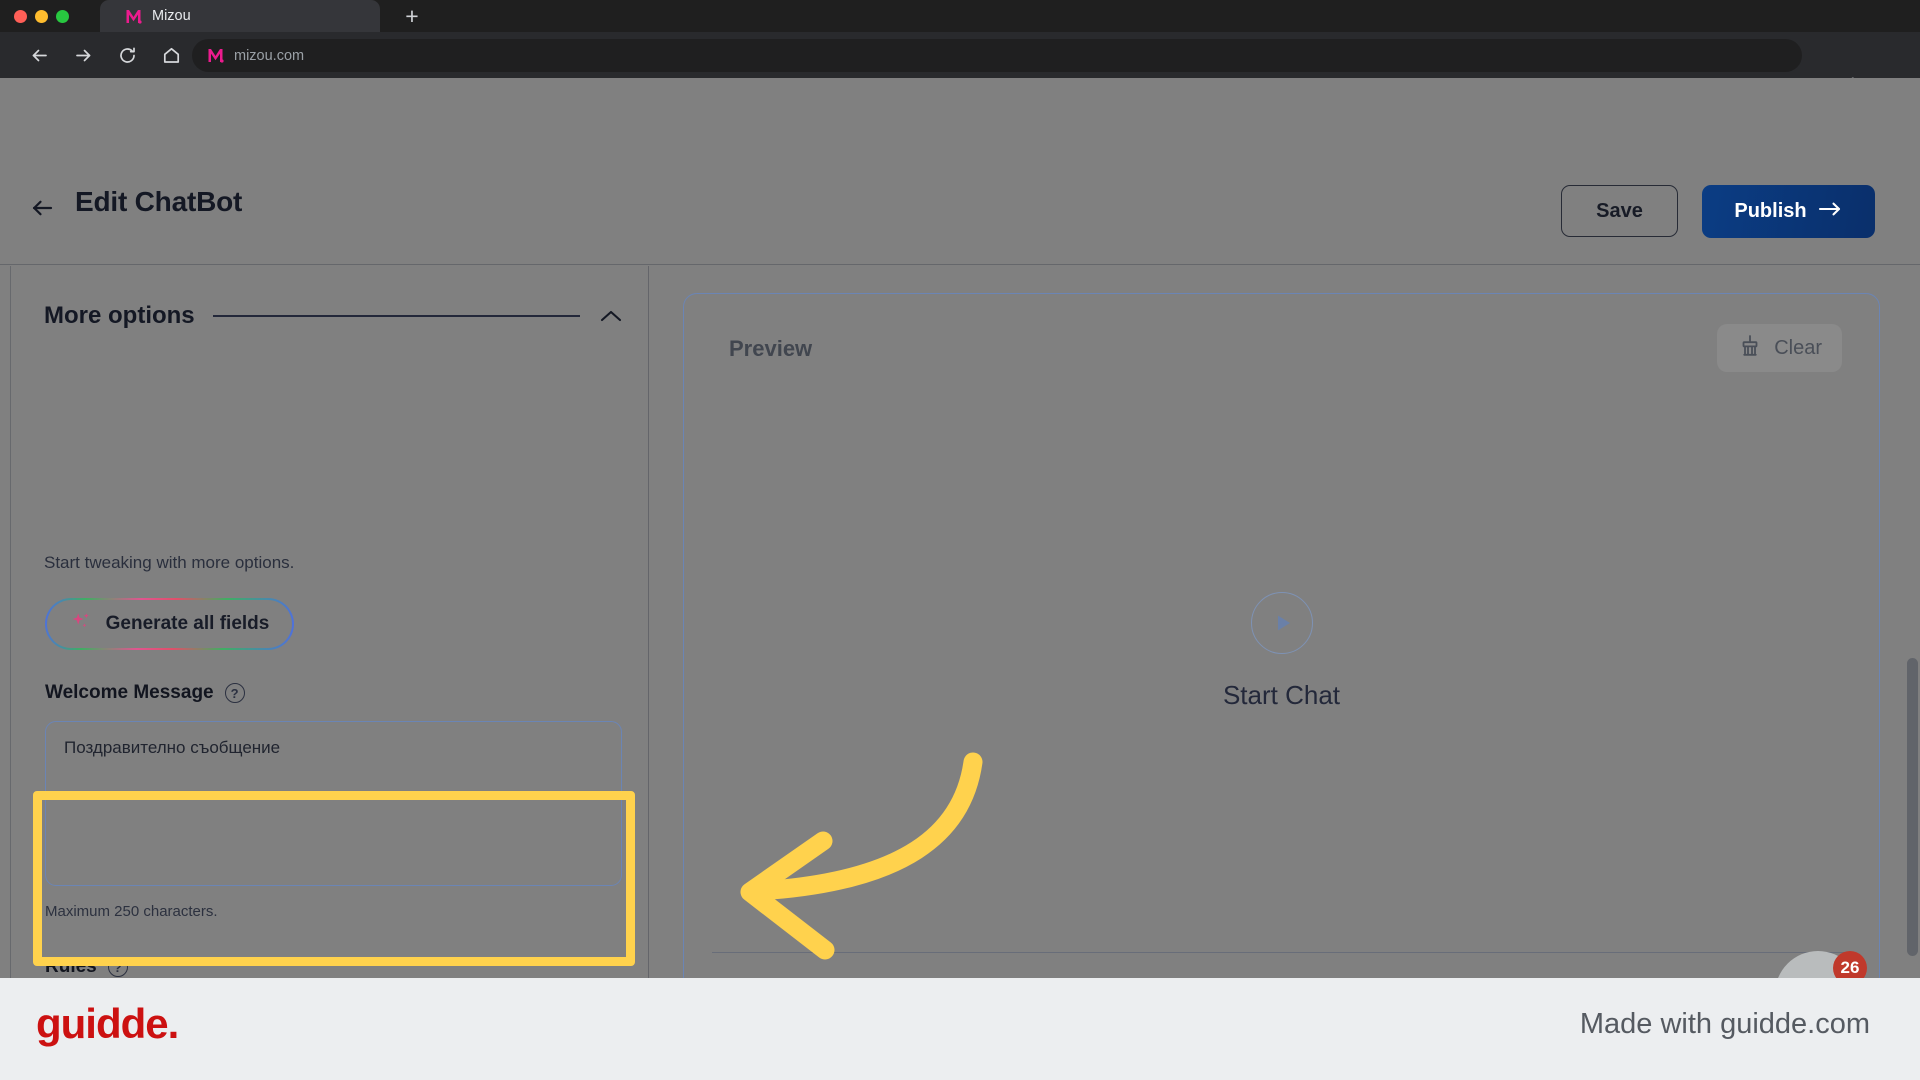 The height and width of the screenshot is (1080, 1920). What do you see at coordinates (1913, 622) in the screenshot?
I see `page-scrollbar` at bounding box center [1913, 622].